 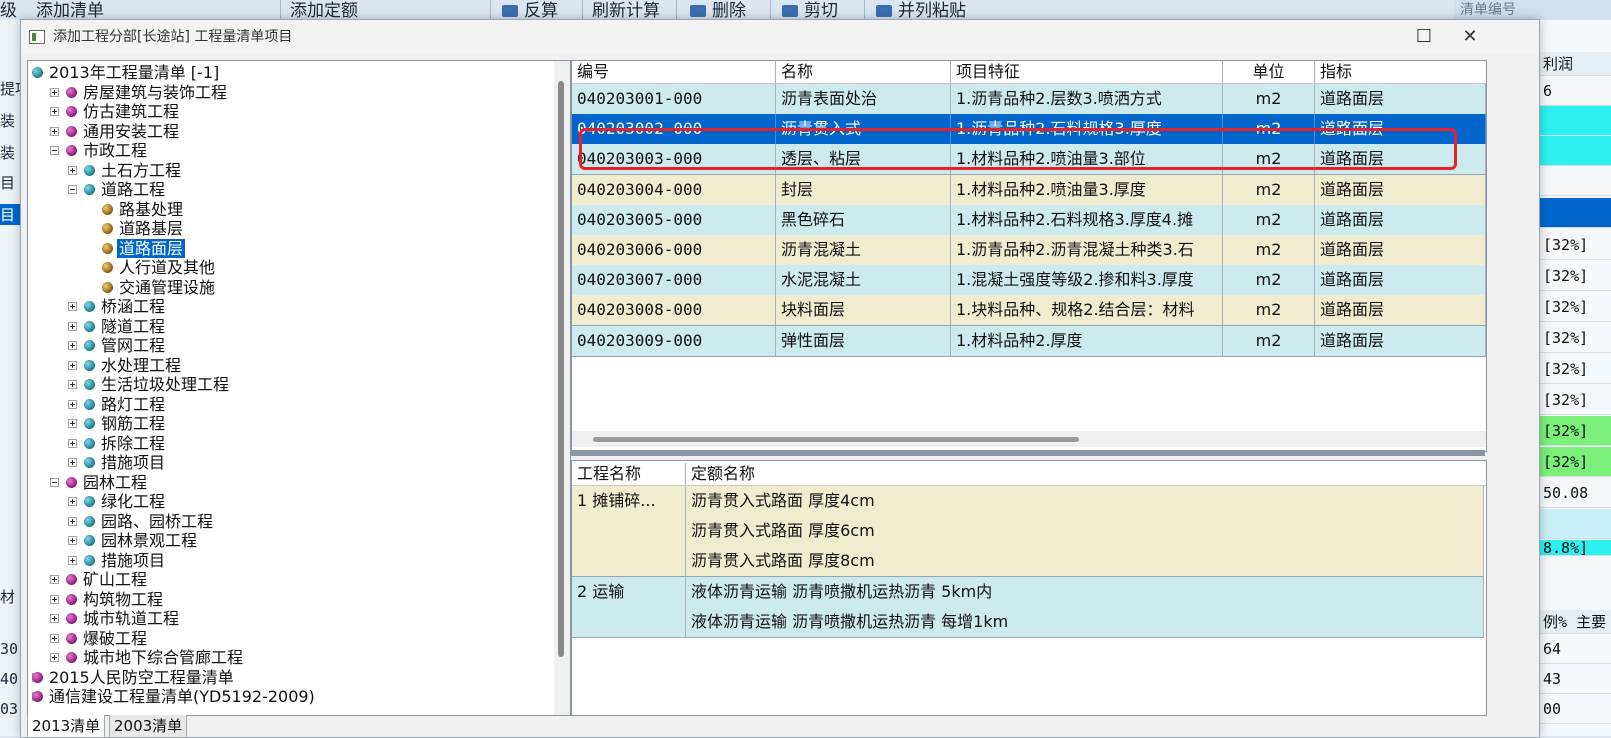 I want to click on tree-item-label: 市政工程, so click(x=115, y=150).